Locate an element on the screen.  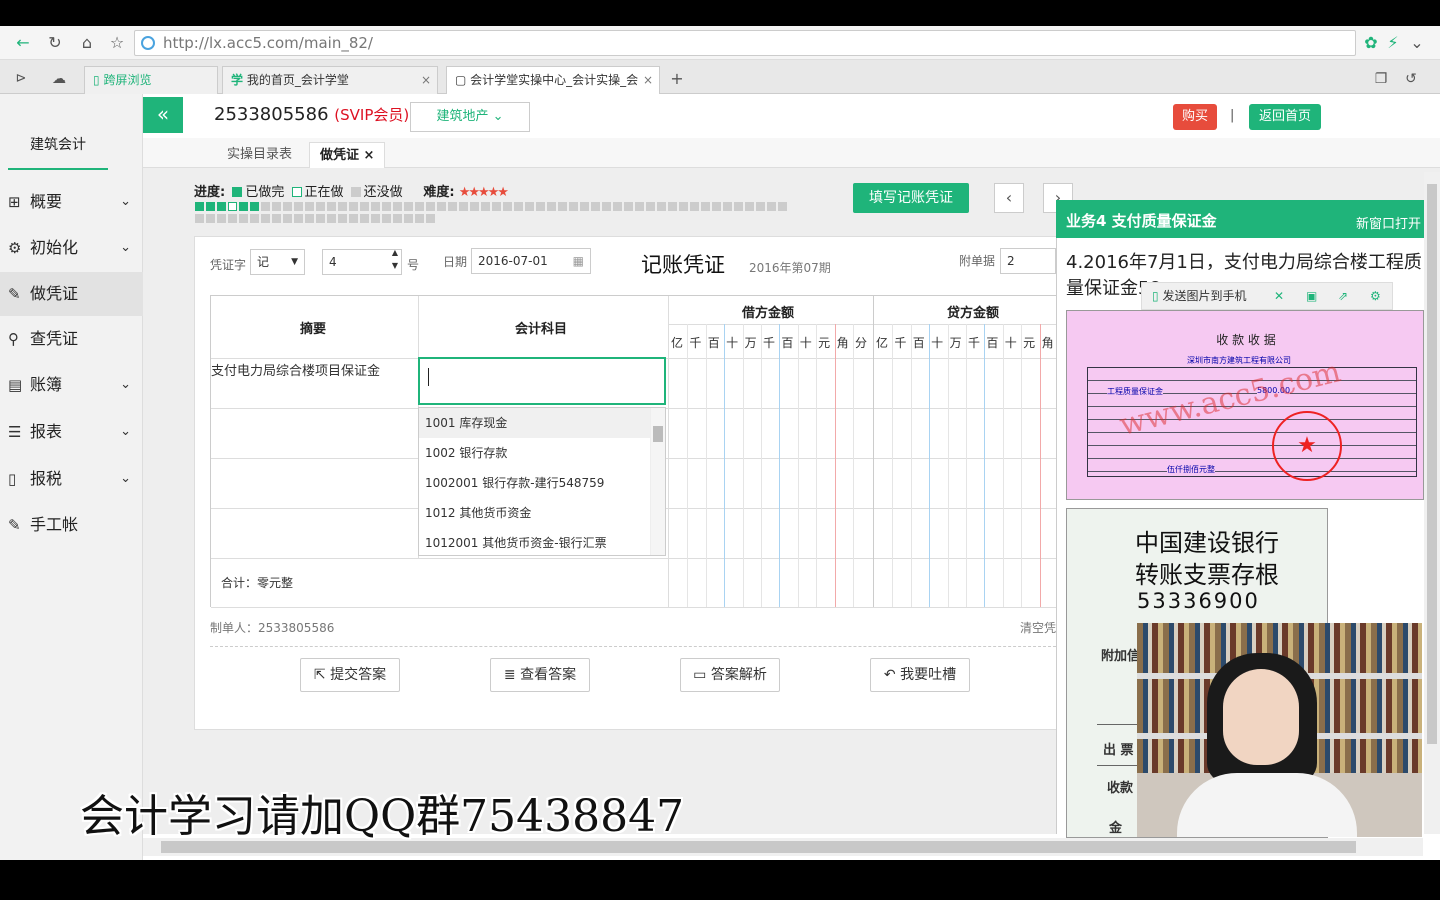
chevron-down-icon: ⌄ is located at coordinates (1417, 43).